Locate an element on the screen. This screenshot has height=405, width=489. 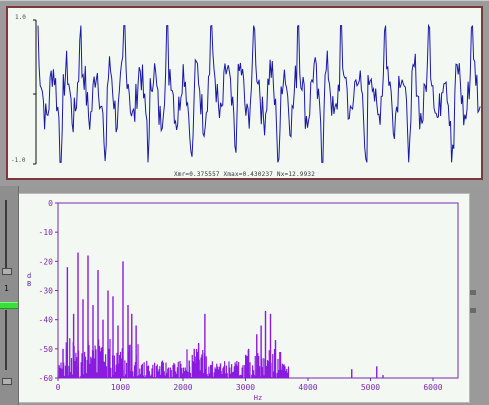
pan-slider-knob is located at coordinates (7, 381).